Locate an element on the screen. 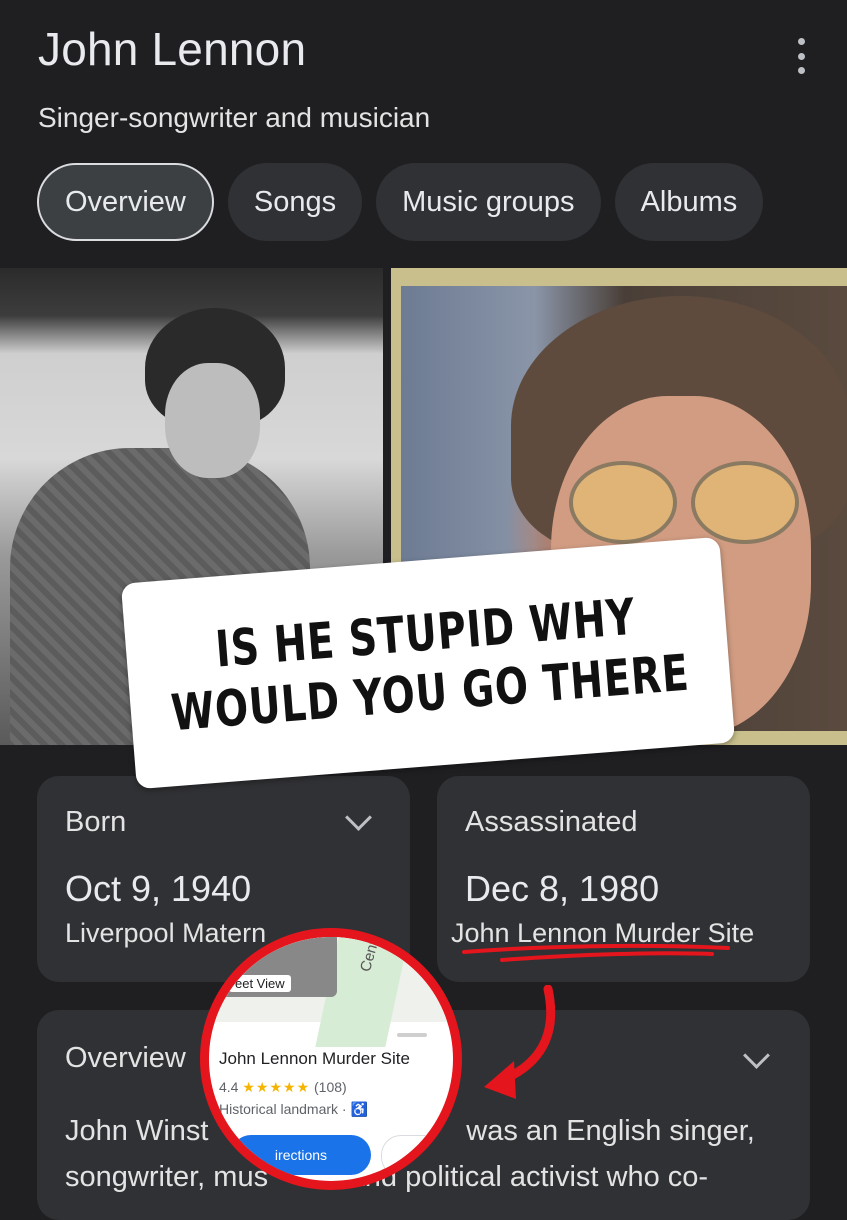 This screenshot has height=1220, width=847. tab-bar: Overview Songs Music groups Albums is located at coordinates (400, 202).